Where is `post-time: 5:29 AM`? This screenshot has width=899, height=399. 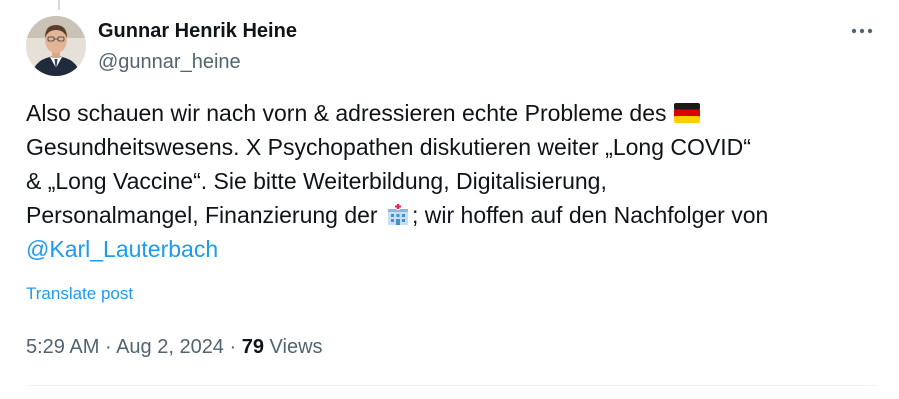 post-time: 5:29 AM is located at coordinates (62, 347).